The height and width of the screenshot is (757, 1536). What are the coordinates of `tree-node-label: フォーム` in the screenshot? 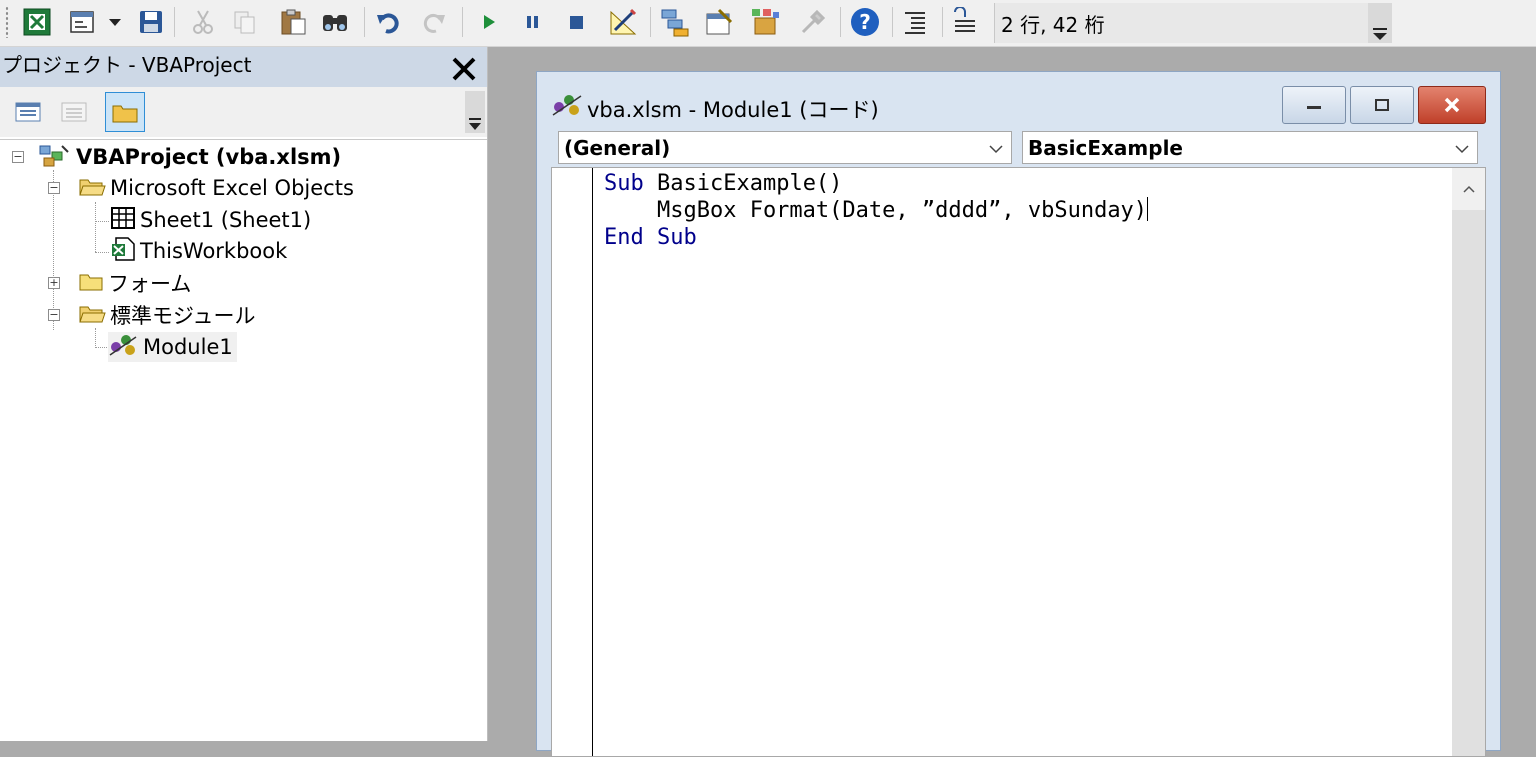 It's located at (150, 284).